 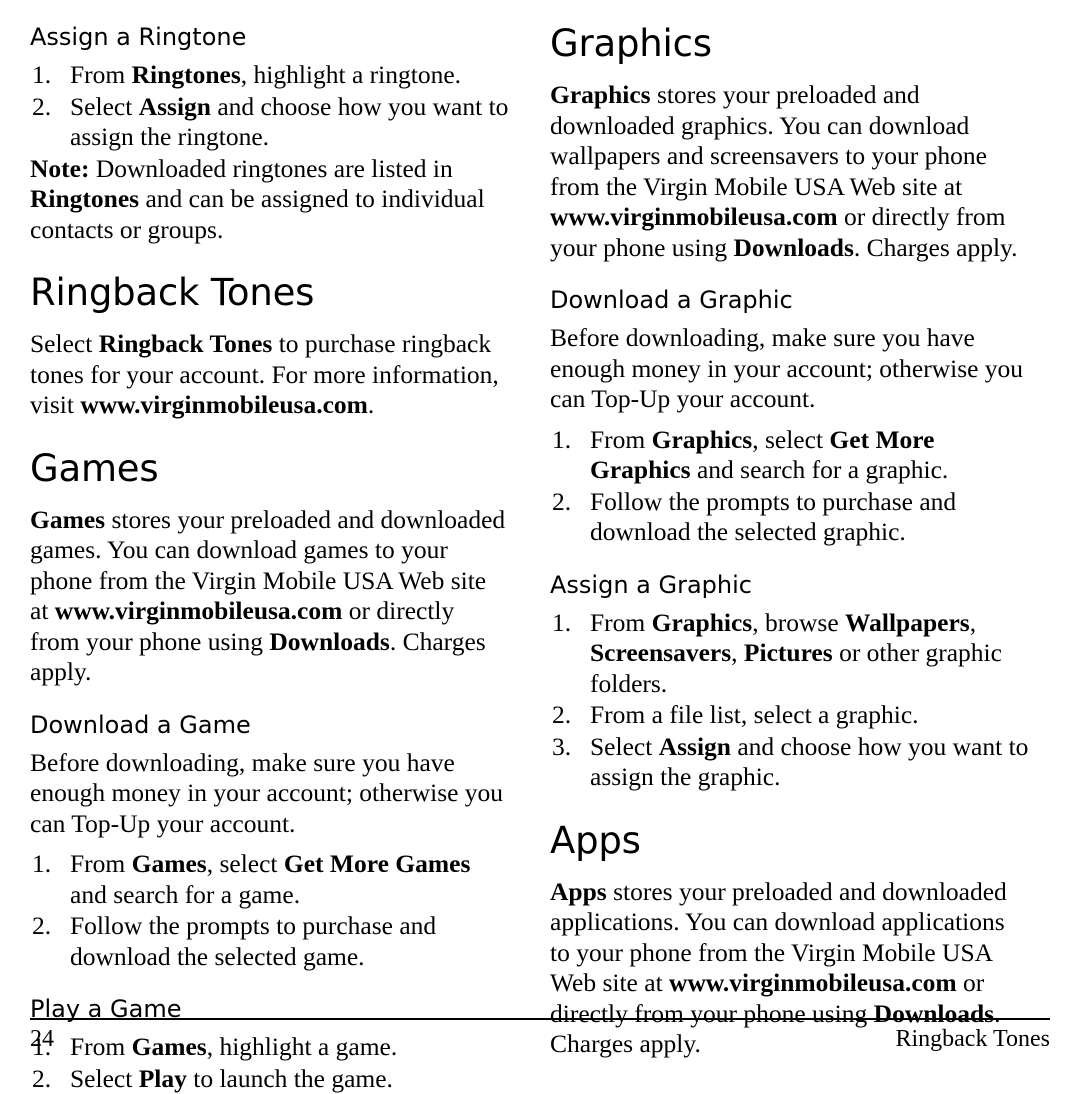 I want to click on heading-download-a-graphic: Download a Graphic, so click(x=790, y=300).